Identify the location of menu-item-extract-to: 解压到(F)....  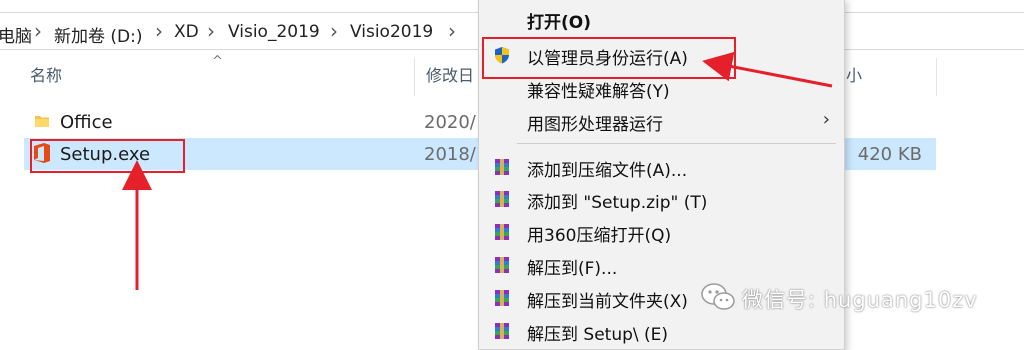
(661, 265).